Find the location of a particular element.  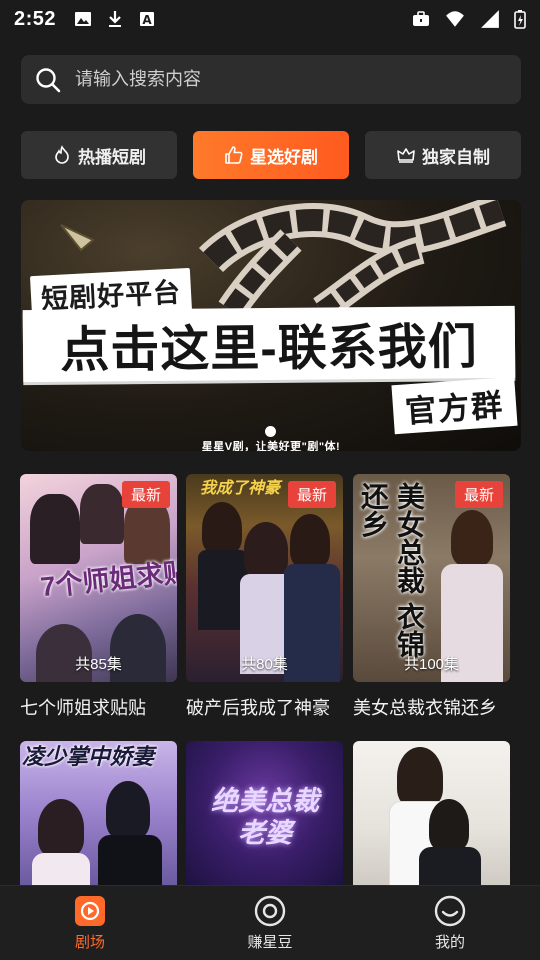

tab-hot-dramas: 热播短剧 is located at coordinates (99, 155).